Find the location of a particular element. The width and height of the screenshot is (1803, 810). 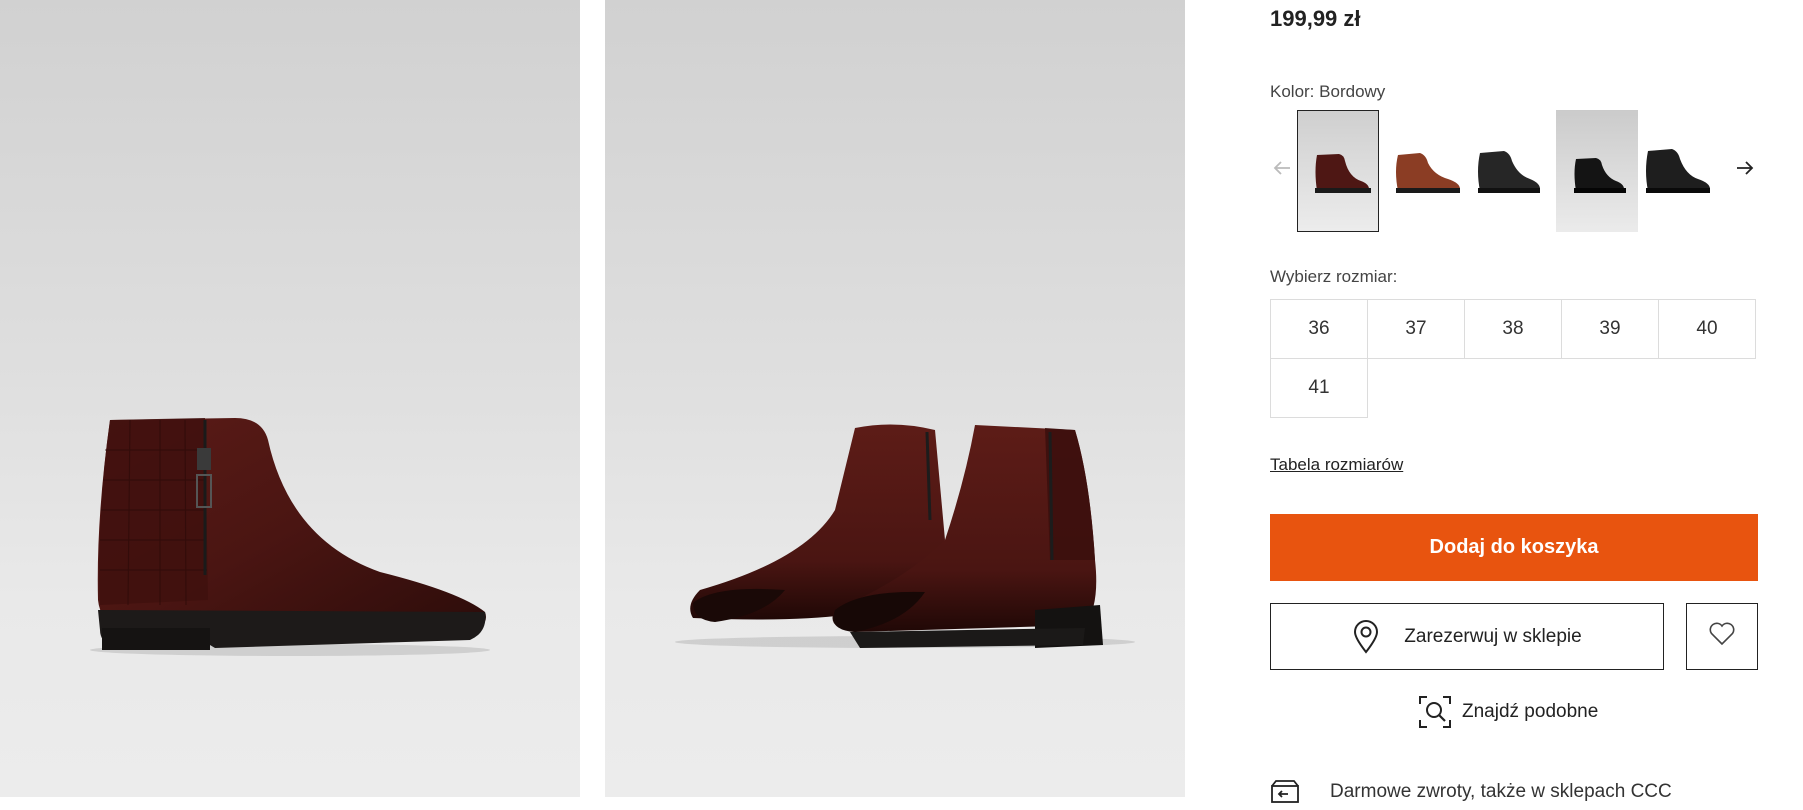

size-option-40: 40 is located at coordinates (1707, 329).